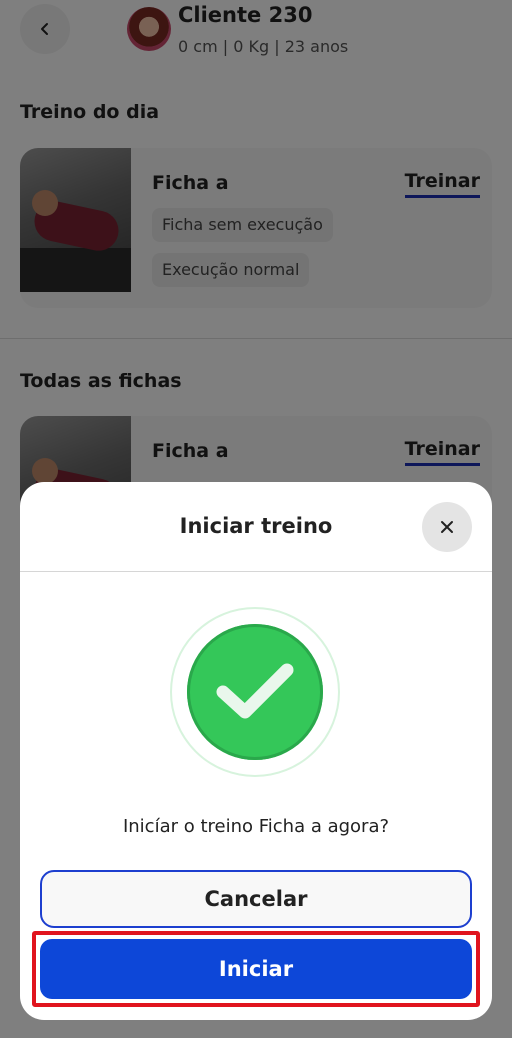 The width and height of the screenshot is (512, 1038). I want to click on check-icon, so click(255, 691).